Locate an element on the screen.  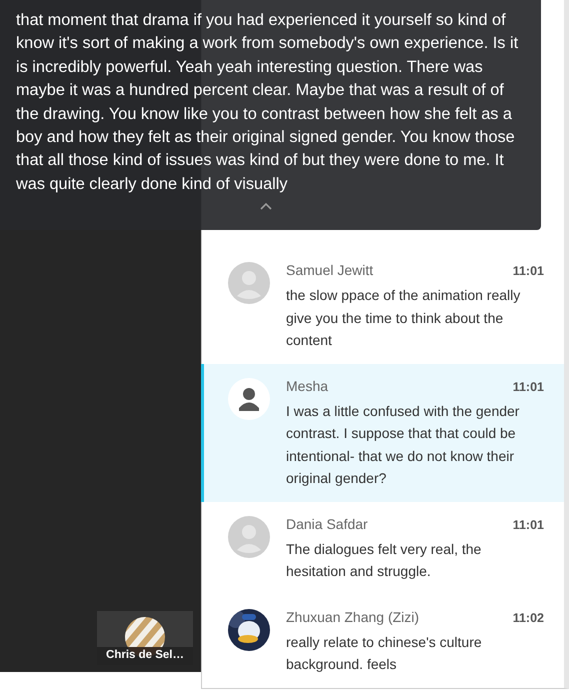
sender-name: Zhuxuan Zhang (Zizi) is located at coordinates (353, 616).